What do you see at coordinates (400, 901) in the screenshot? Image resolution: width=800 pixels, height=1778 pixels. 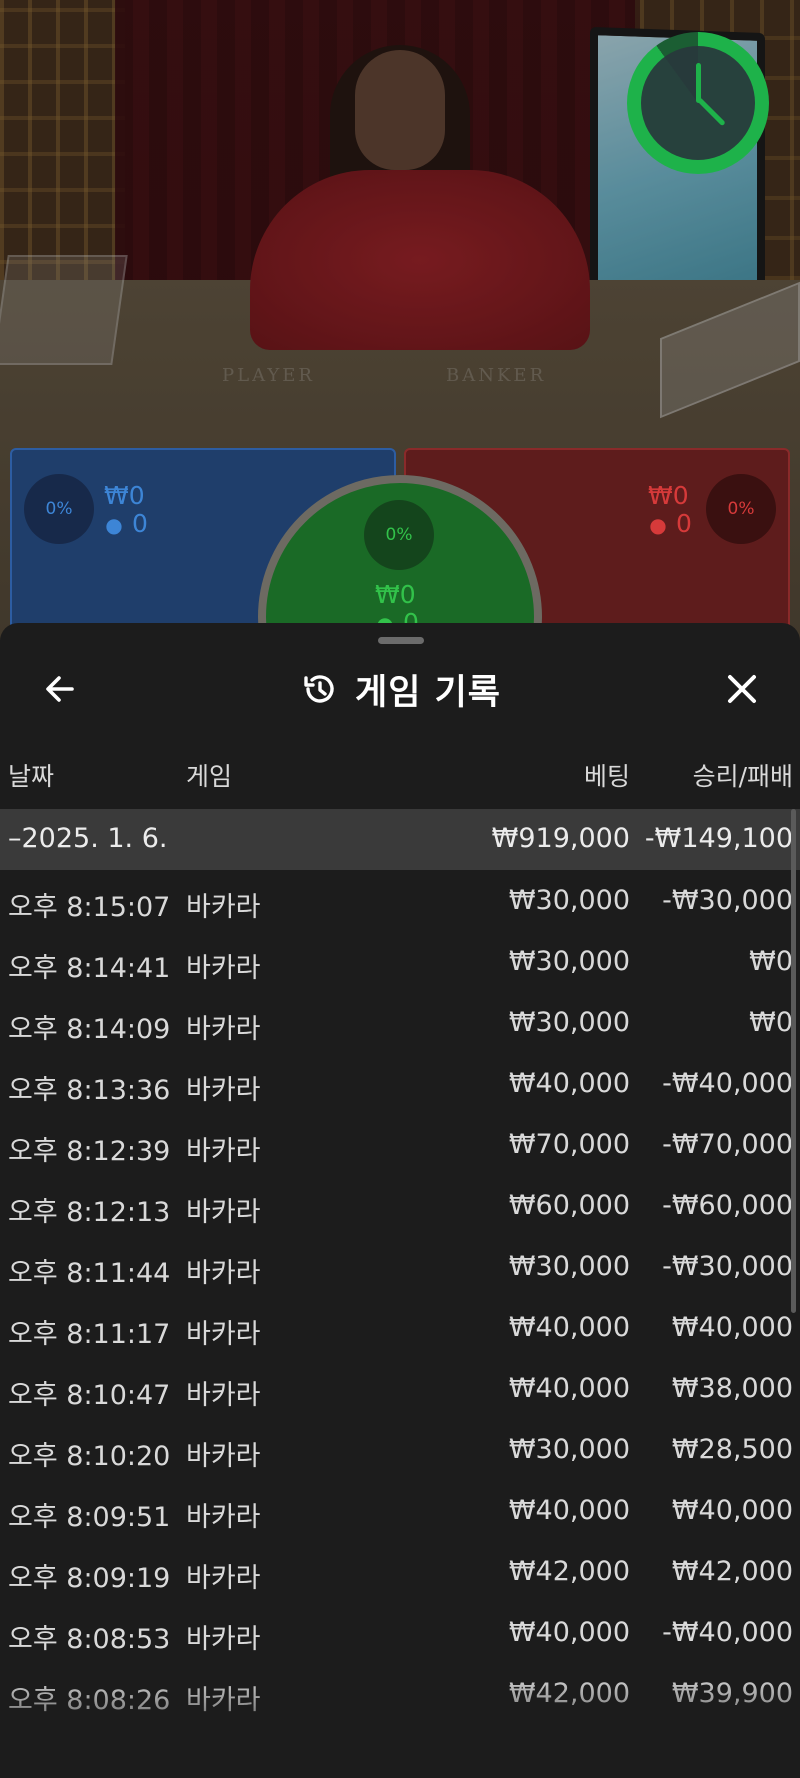 I see `table-row: 오후 8:15:07 바카라 ₩30,000 -₩30,000` at bounding box center [400, 901].